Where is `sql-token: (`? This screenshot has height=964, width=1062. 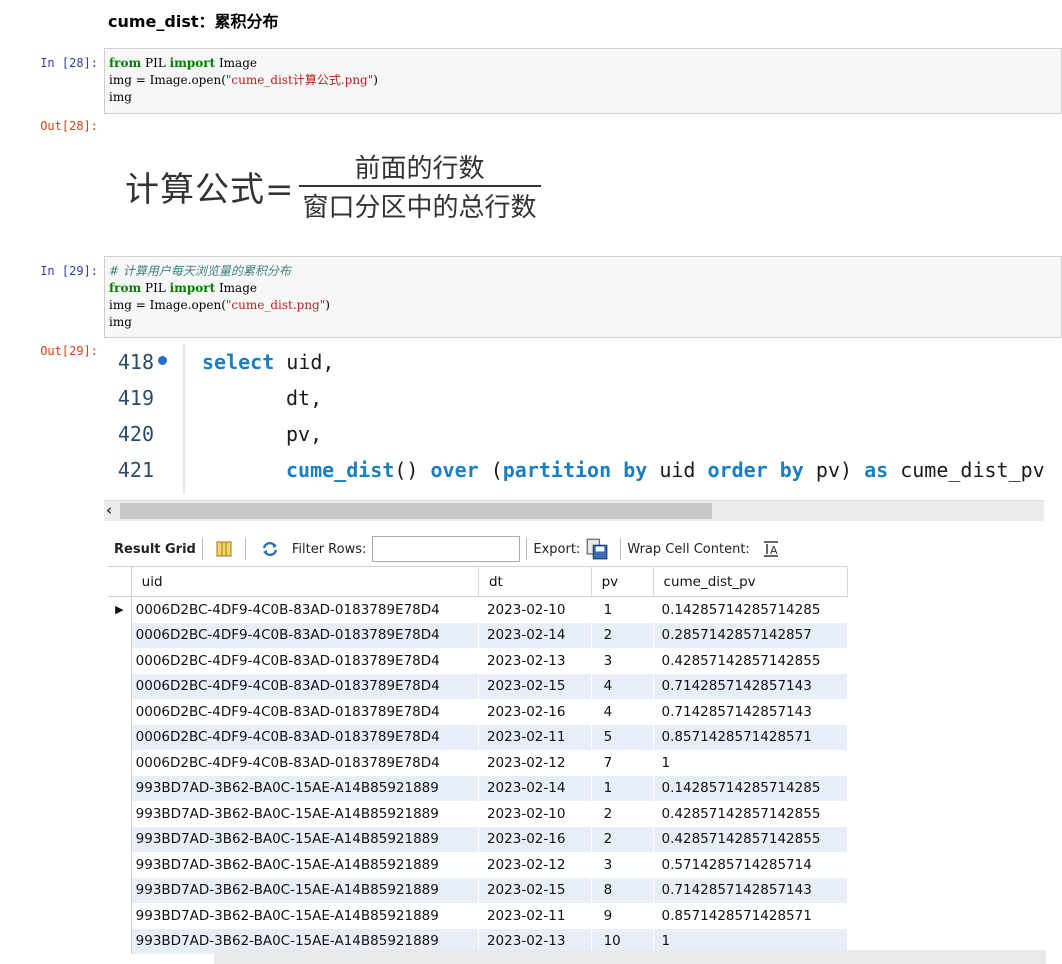
sql-token: ( is located at coordinates (490, 470).